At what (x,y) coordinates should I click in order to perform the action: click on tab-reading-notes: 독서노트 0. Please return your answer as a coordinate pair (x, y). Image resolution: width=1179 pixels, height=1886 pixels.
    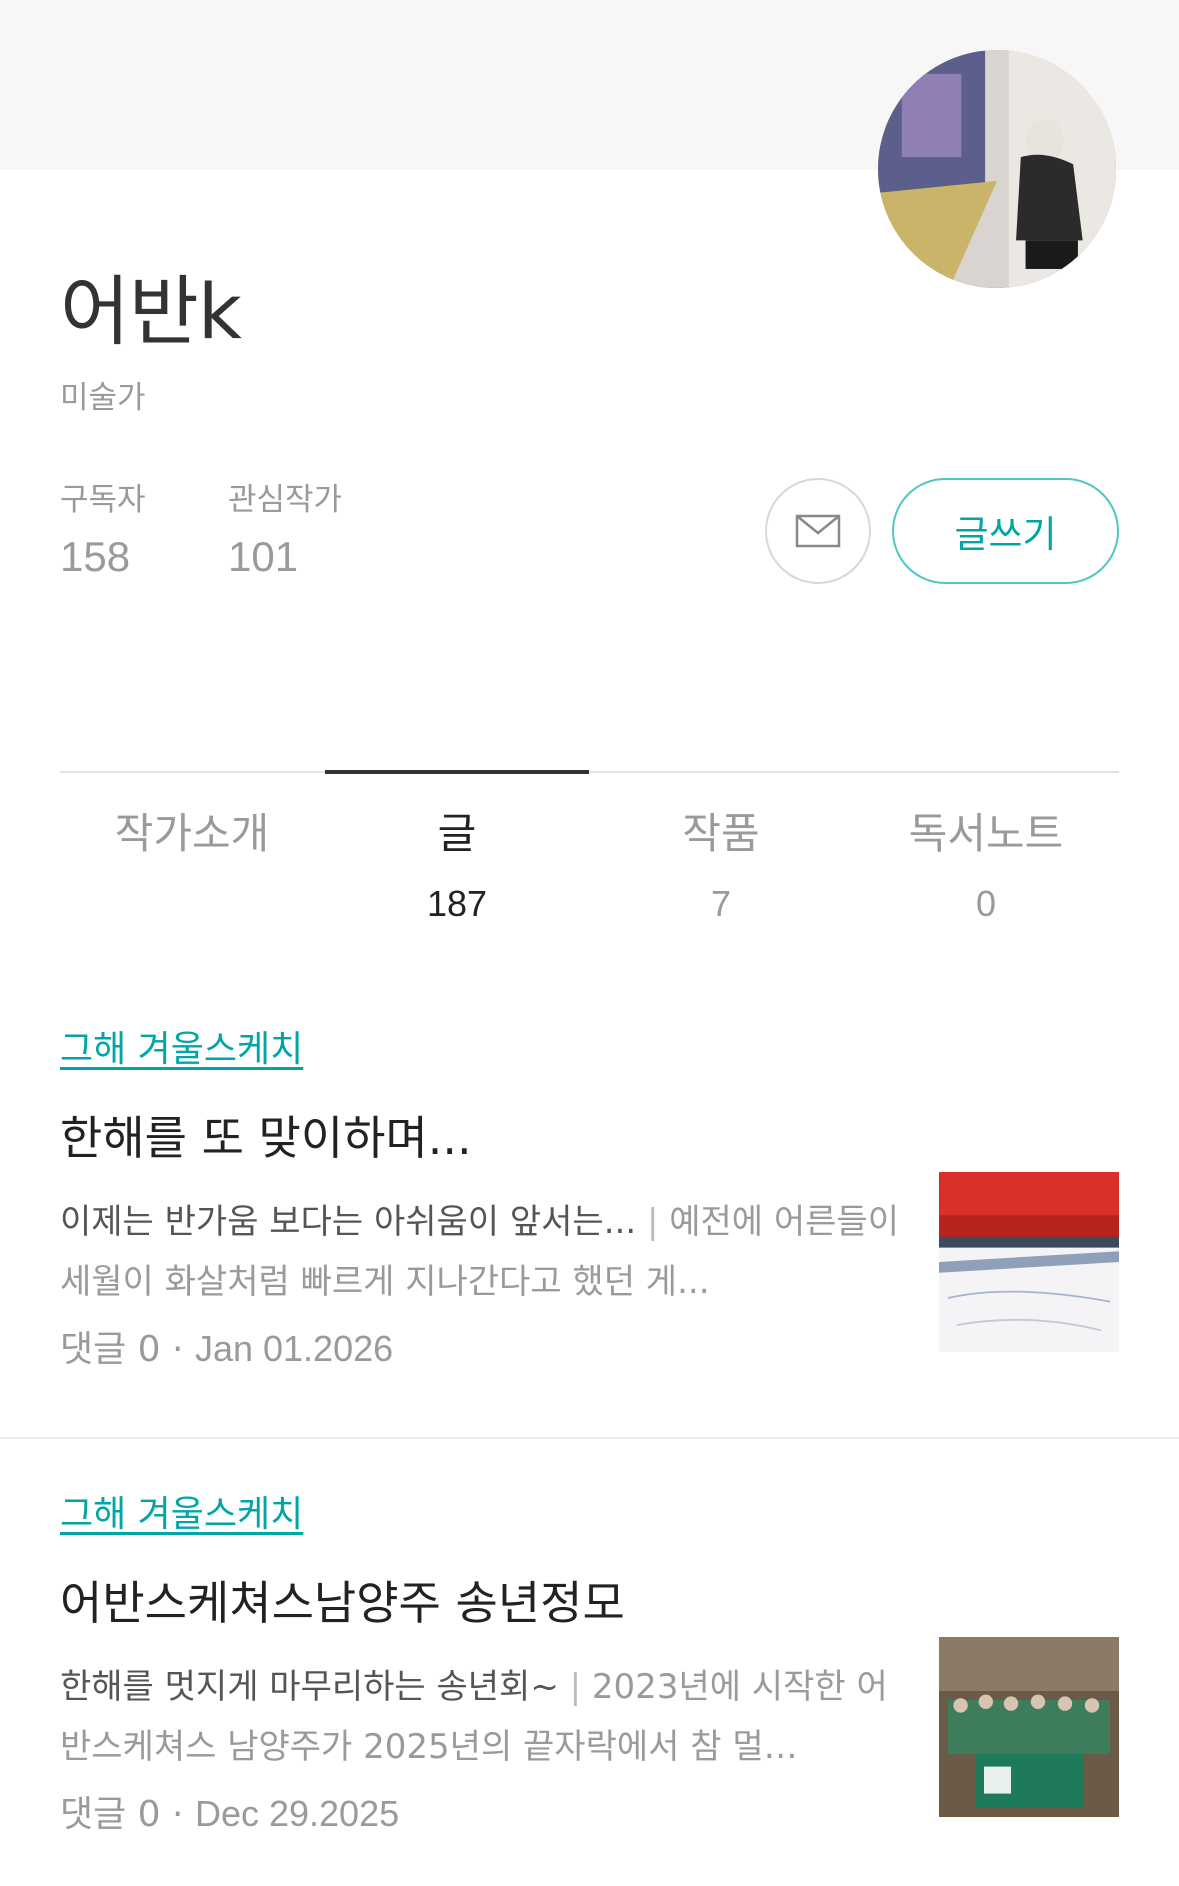
    Looking at the image, I should click on (986, 862).